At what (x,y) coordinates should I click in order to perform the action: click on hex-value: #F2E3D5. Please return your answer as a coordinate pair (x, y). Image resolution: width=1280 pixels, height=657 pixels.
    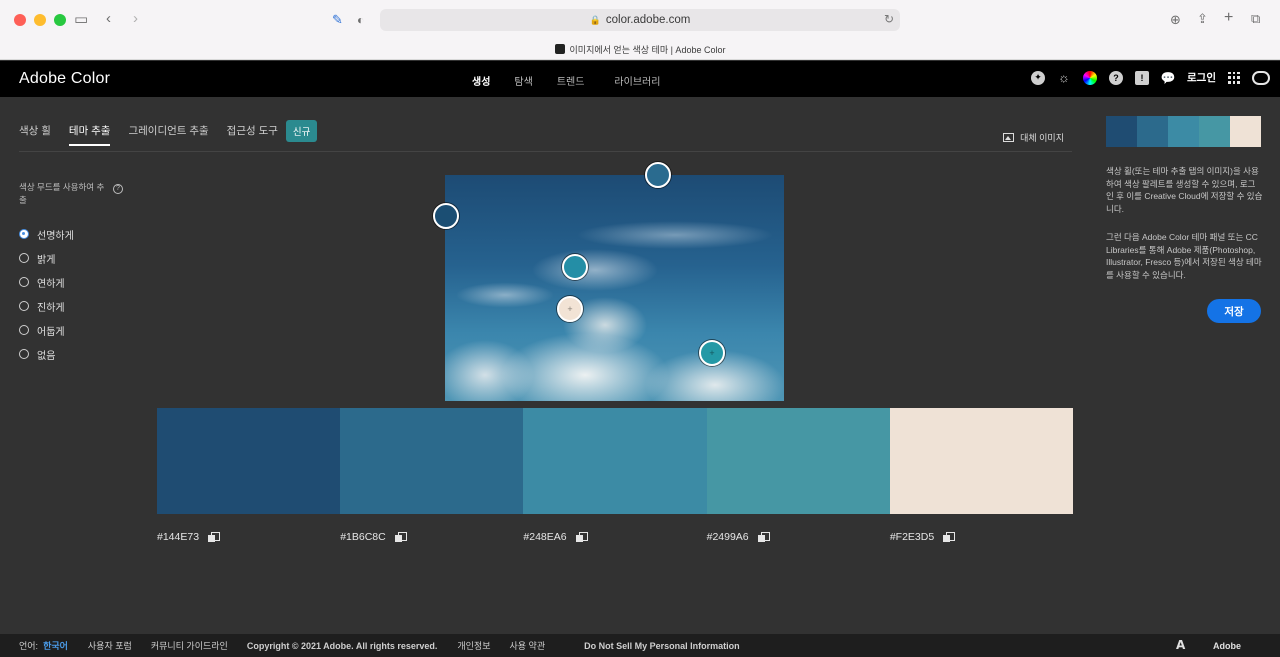
    Looking at the image, I should click on (912, 537).